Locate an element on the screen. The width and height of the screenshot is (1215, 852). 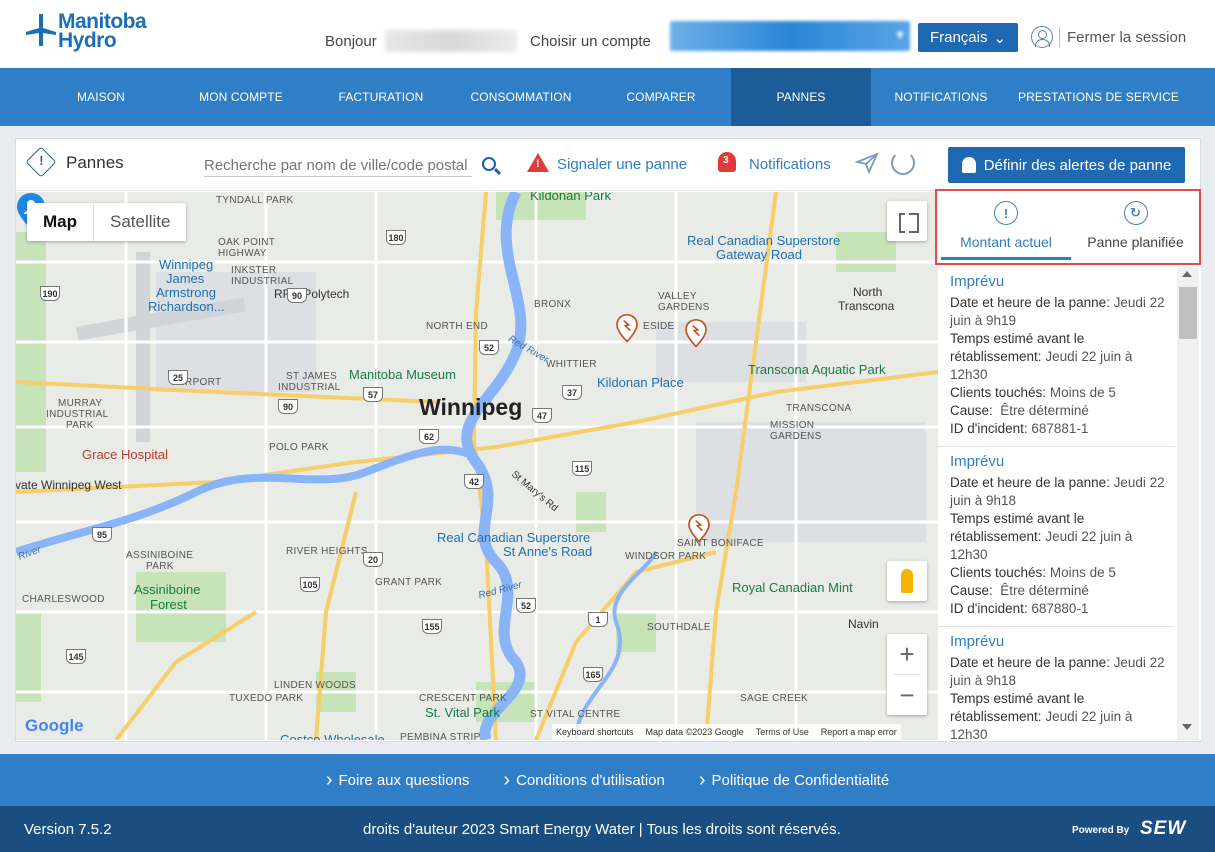
powered-by-label: Powered By is located at coordinates (1101, 830).